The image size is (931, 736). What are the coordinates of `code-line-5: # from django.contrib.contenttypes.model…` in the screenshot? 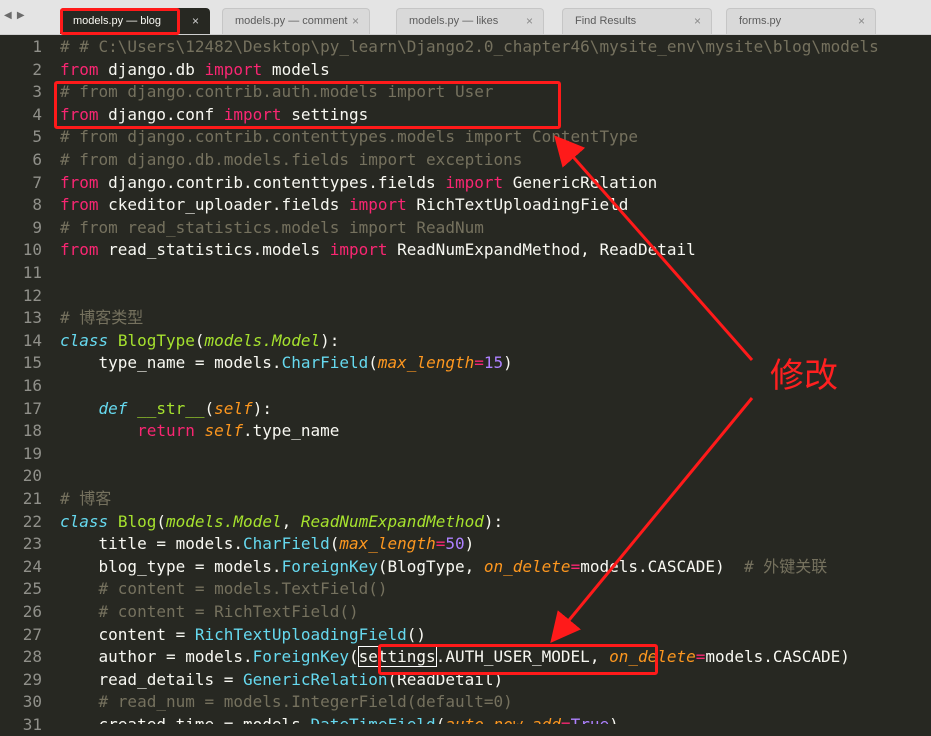 It's located at (349, 137).